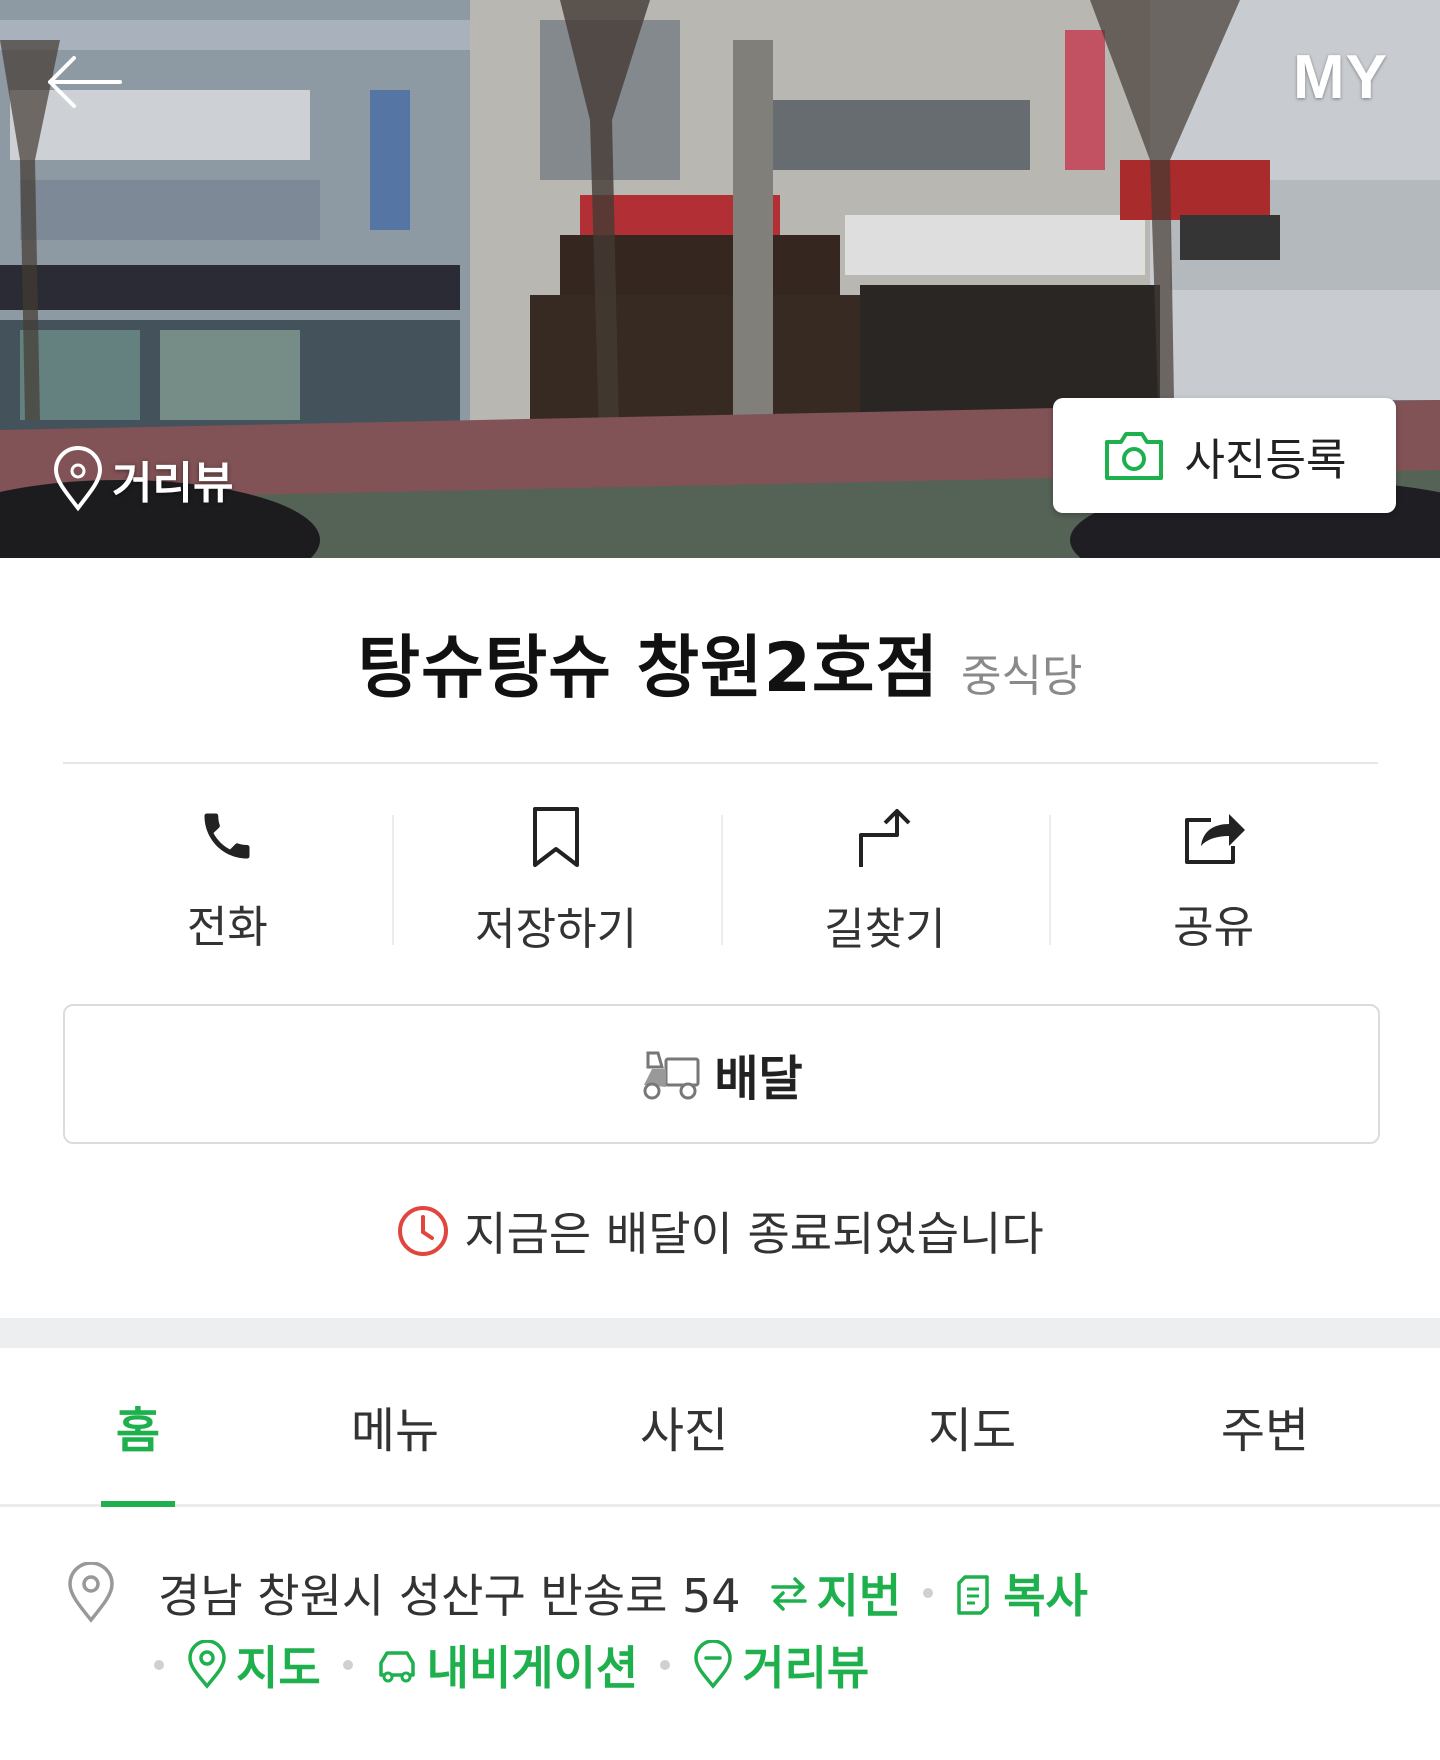 Image resolution: width=1440 pixels, height=1760 pixels. I want to click on streetview-label: 거리뷰, so click(173, 483).